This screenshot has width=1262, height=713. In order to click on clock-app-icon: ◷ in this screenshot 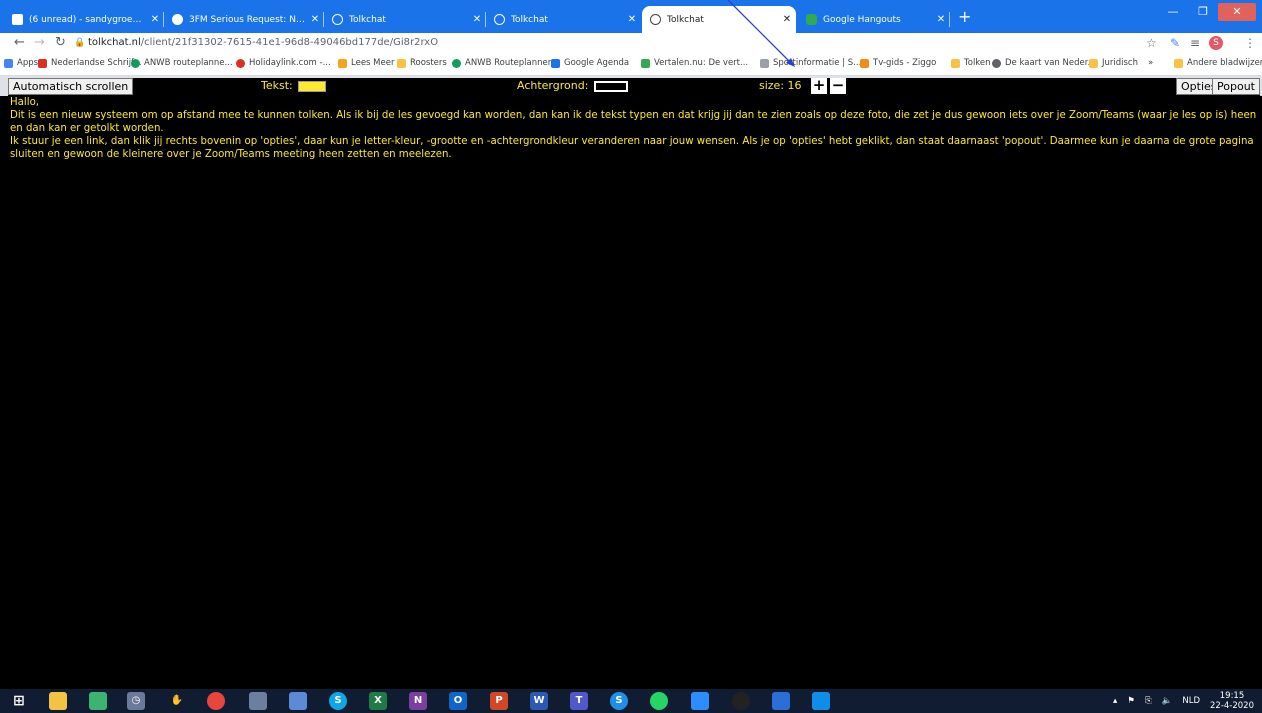, I will do `click(136, 701)`.